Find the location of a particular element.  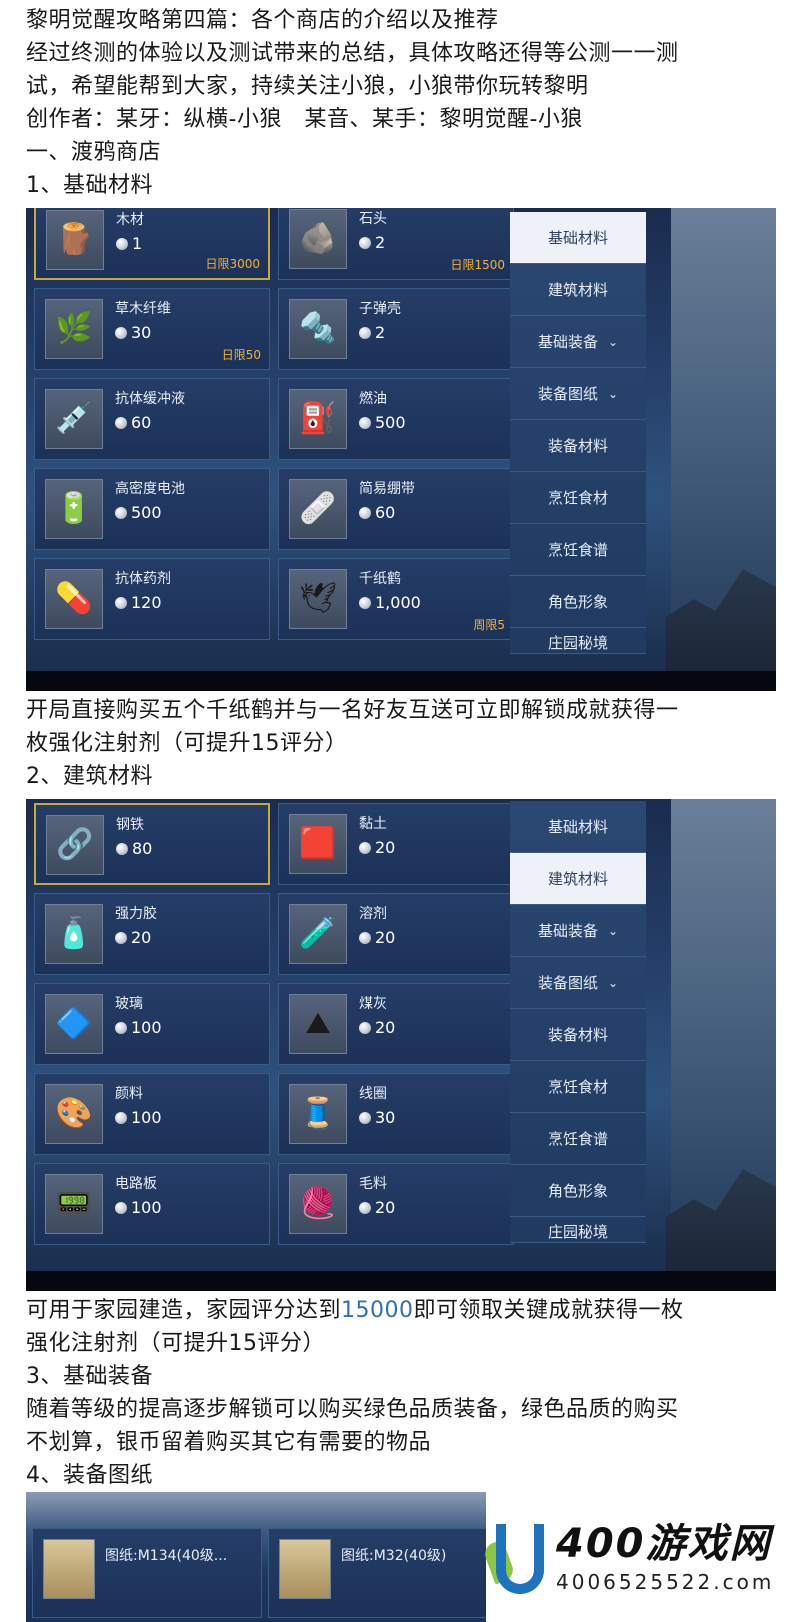

shop-item-card: 📟 电路板 100 is located at coordinates (152, 1204).